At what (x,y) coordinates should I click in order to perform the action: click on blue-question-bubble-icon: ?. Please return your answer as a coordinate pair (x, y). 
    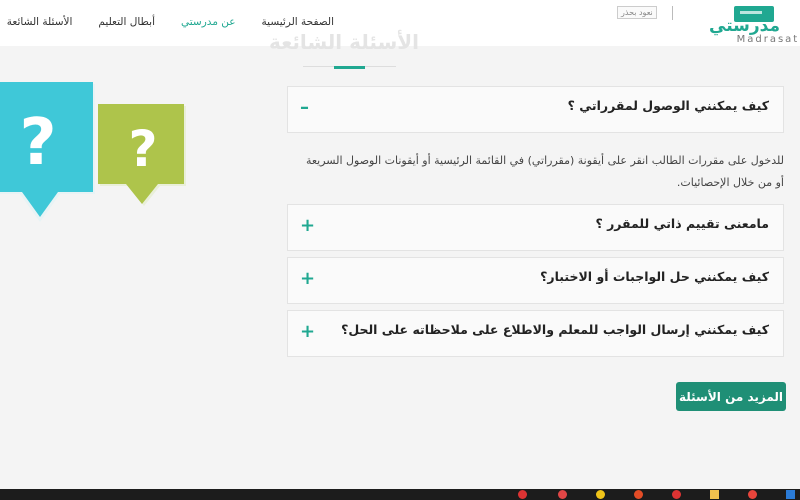
    Looking at the image, I should click on (47, 152).